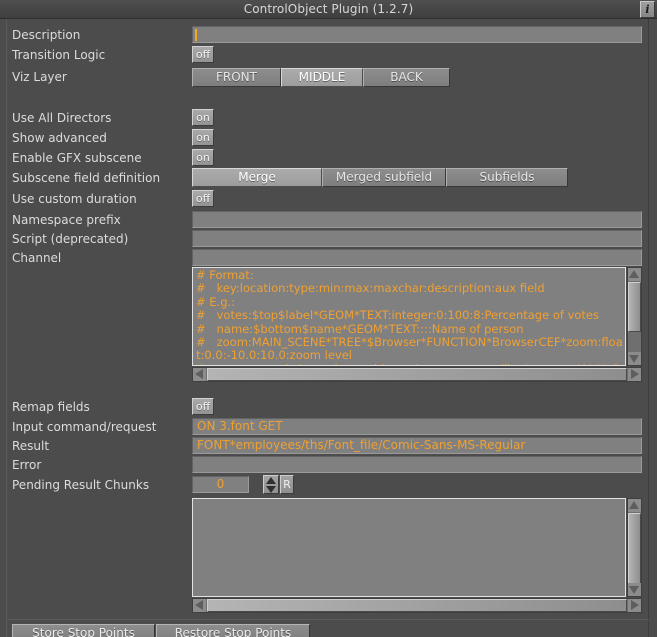  What do you see at coordinates (409, 547) in the screenshot?
I see `result-output-textarea` at bounding box center [409, 547].